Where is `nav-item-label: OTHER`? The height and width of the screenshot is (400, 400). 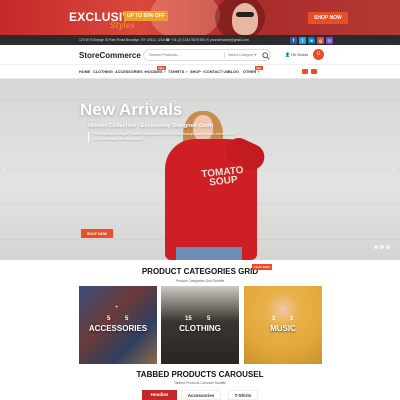
nav-item-label: OTHER is located at coordinates (250, 72).